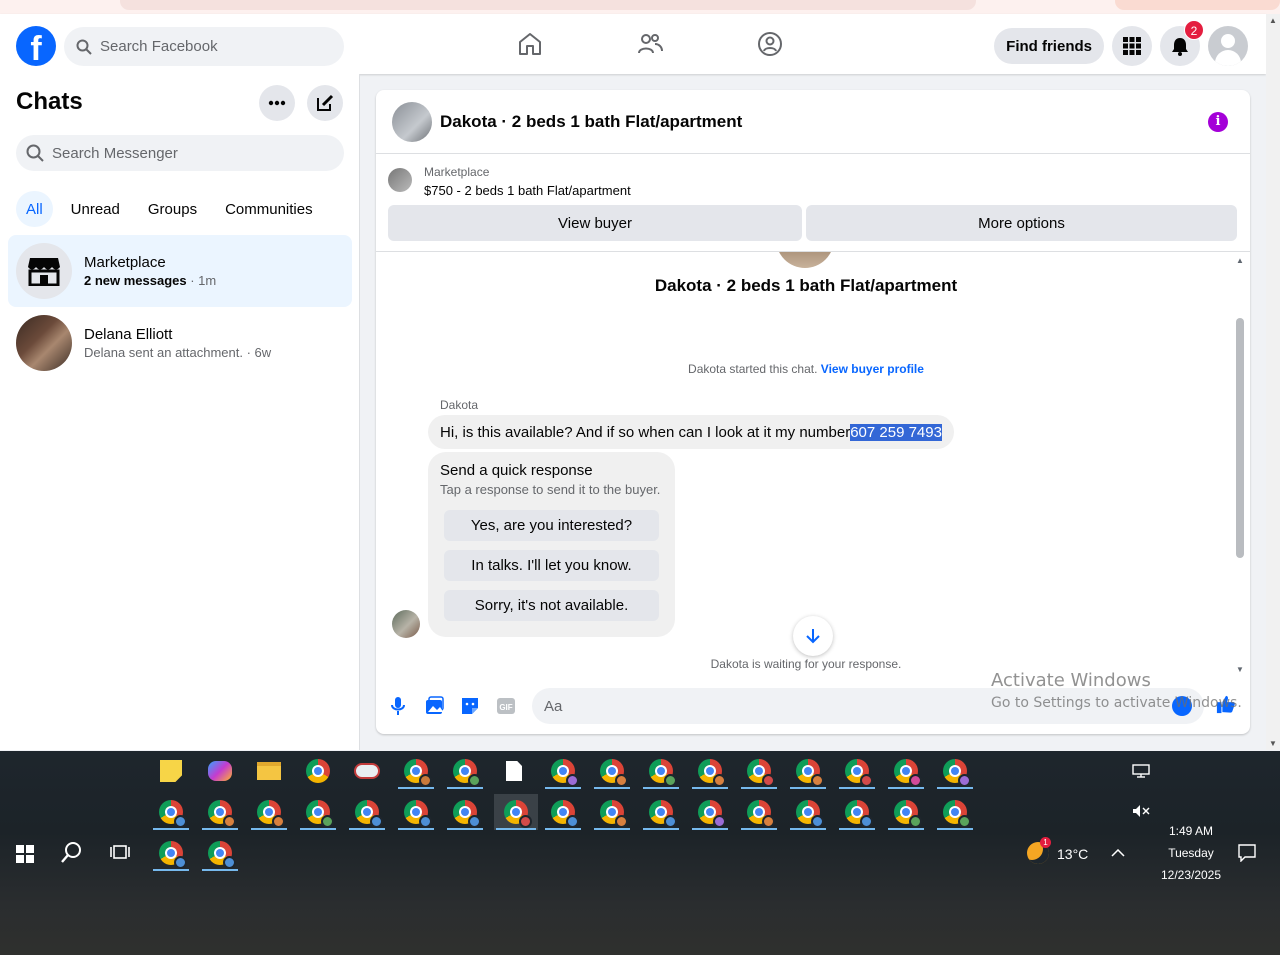  Describe the element at coordinates (896, 432) in the screenshot. I see `selected-phone-number: 607 259 7493` at that location.